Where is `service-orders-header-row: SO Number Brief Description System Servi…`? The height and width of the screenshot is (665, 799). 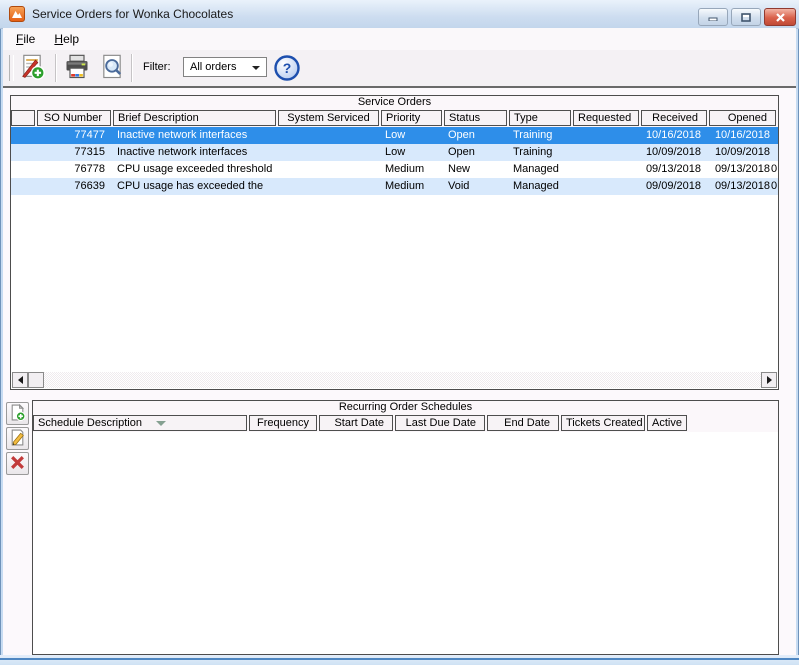
service-orders-header-row: SO Number Brief Description System Servi… is located at coordinates (394, 118).